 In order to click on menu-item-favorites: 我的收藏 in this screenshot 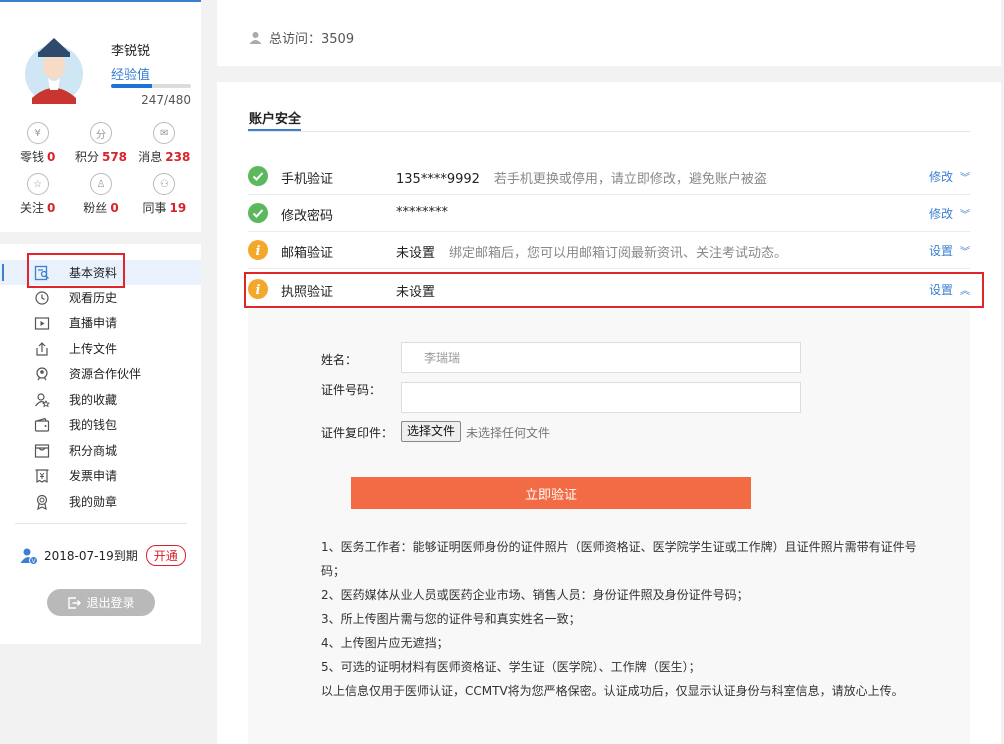, I will do `click(100, 399)`.